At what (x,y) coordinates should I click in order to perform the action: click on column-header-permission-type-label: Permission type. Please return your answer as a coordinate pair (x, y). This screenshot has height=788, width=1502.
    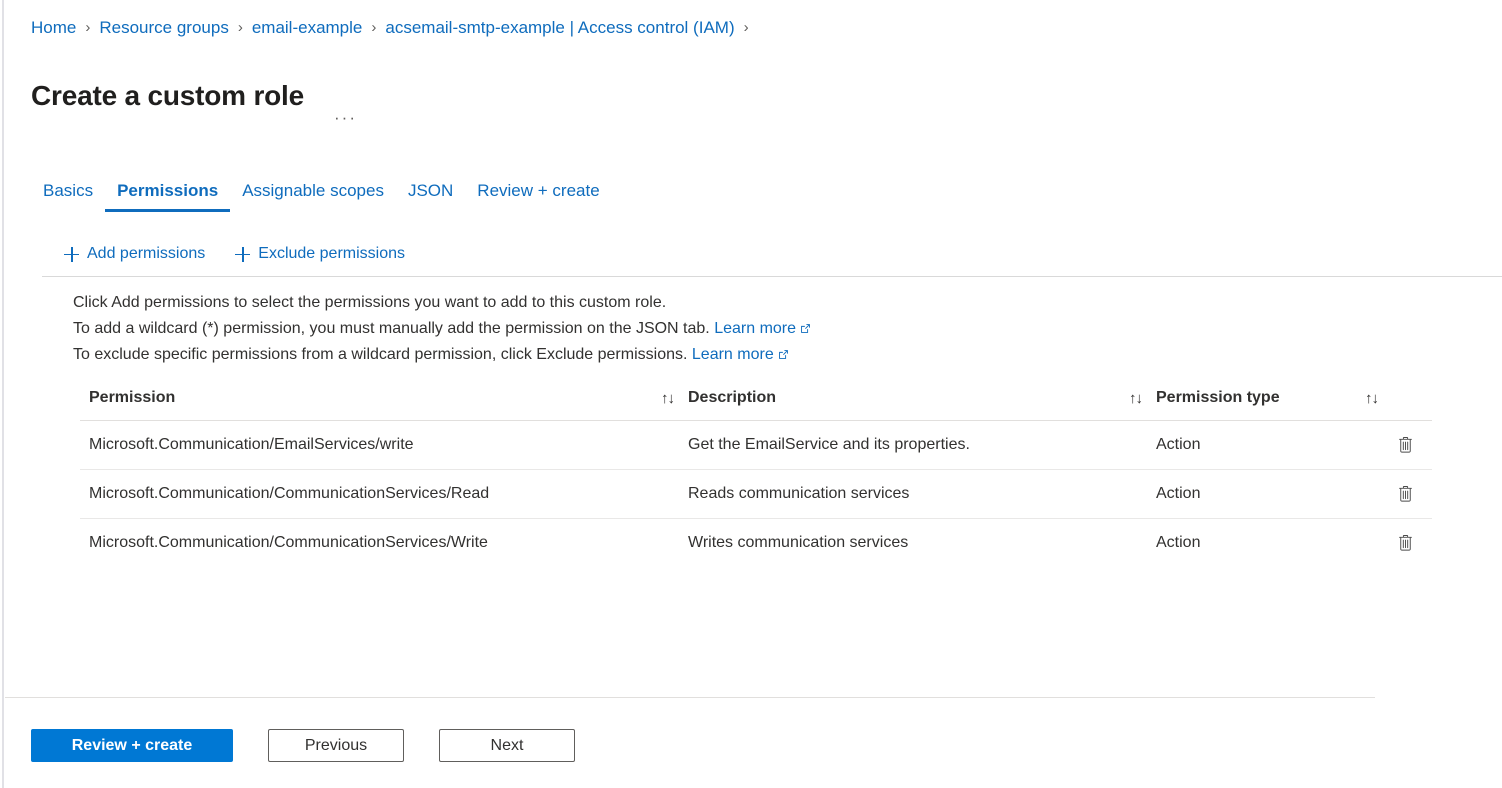
    Looking at the image, I should click on (1218, 397).